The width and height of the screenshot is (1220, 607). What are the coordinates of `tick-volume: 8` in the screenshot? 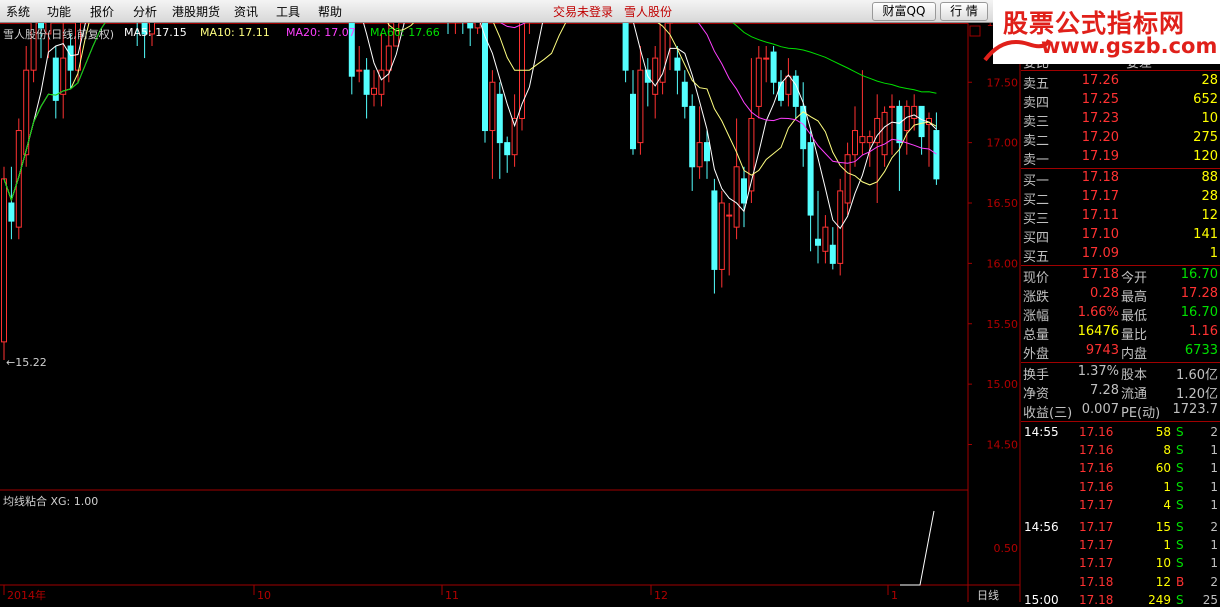 It's located at (1167, 450).